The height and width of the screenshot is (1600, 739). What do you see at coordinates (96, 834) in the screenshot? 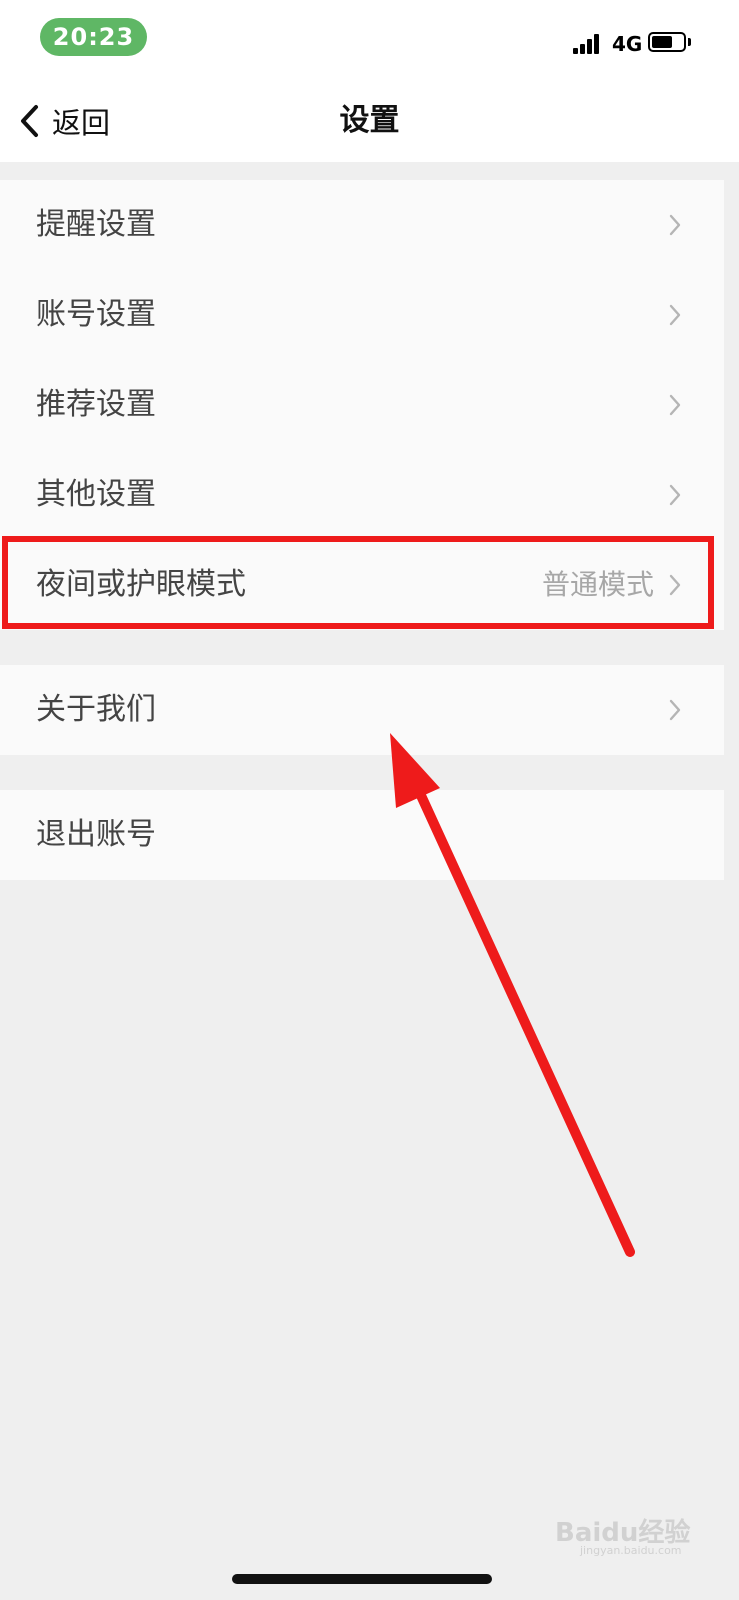
I see `row-label: 退出账号` at bounding box center [96, 834].